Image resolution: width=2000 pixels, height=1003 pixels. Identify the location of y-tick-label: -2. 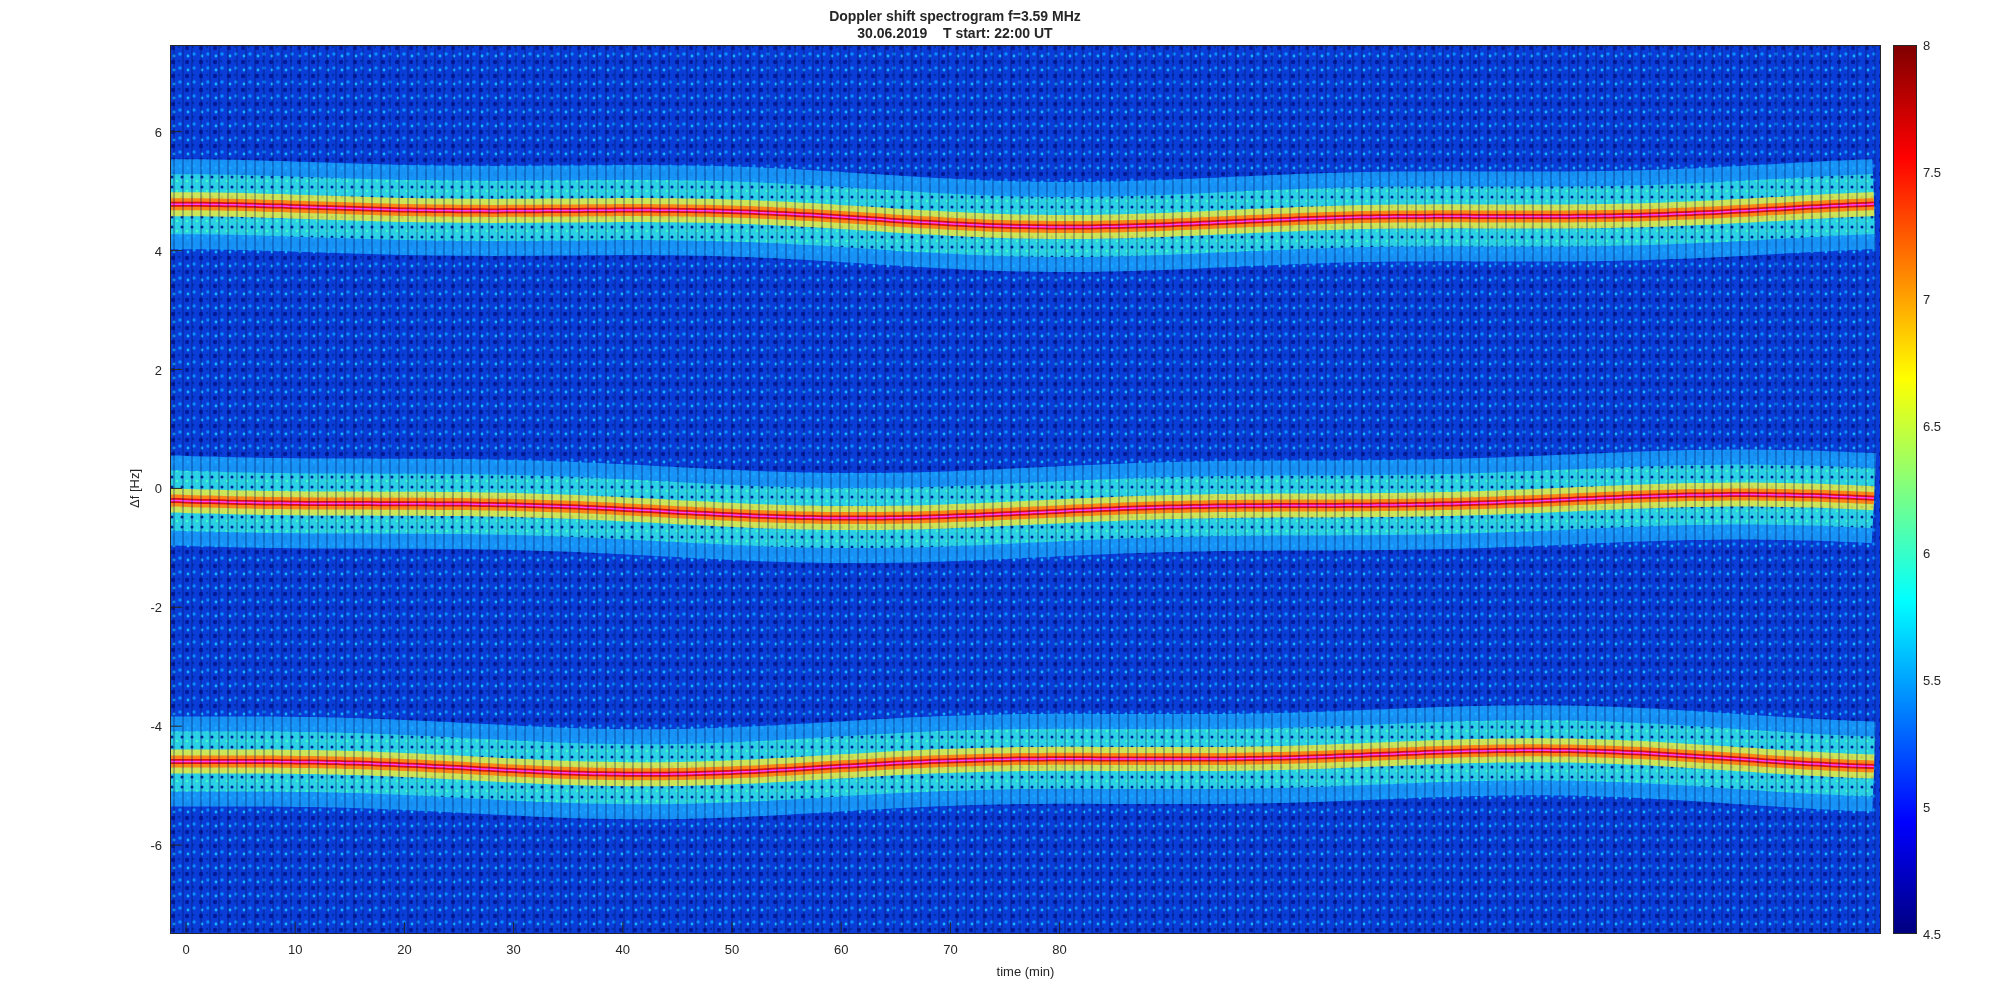
(156, 607).